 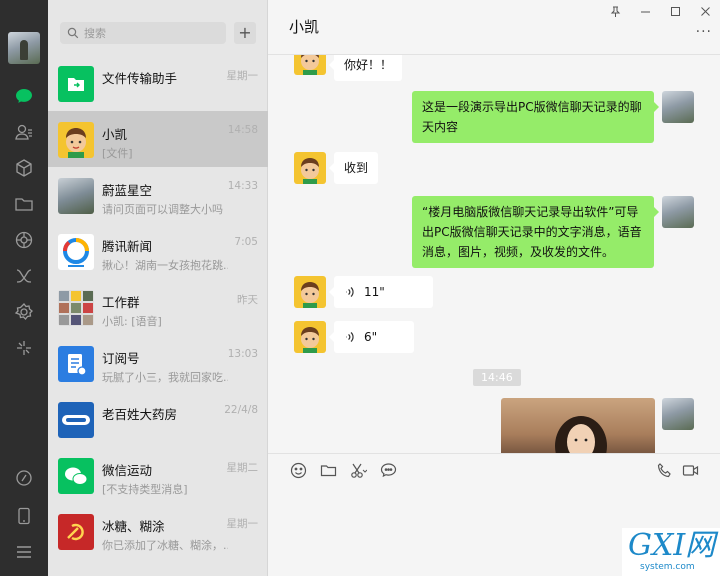 I want to click on time-stamp: 14:46, so click(x=497, y=377).